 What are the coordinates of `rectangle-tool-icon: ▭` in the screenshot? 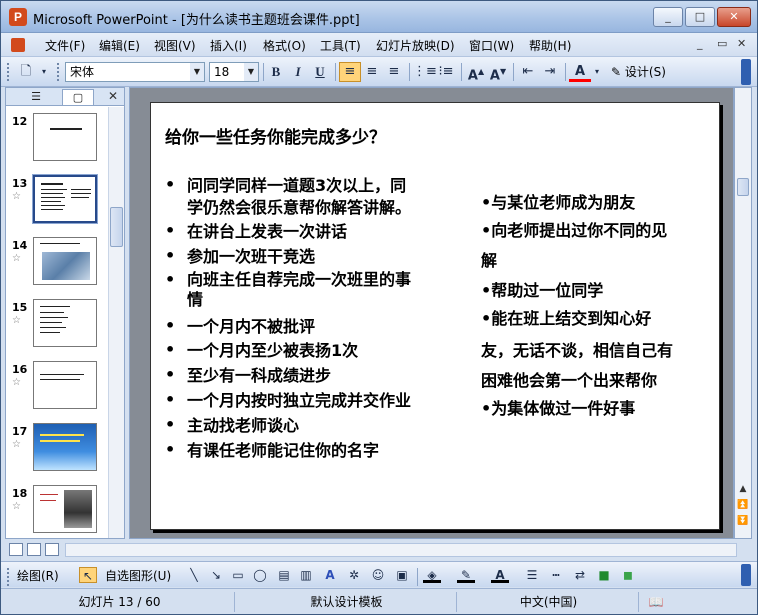 It's located at (238, 575).